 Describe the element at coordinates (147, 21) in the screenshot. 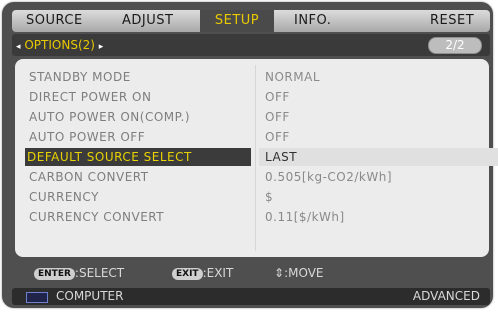

I see `tab-adjust: ADJUST` at that location.